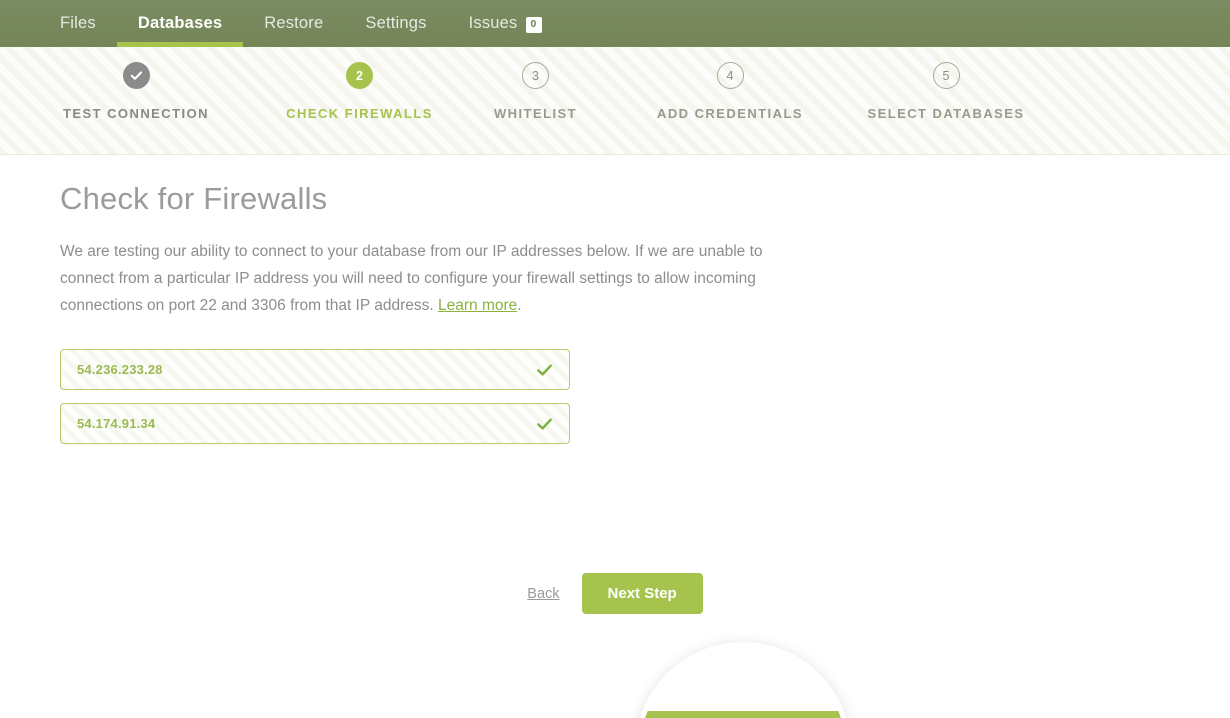  What do you see at coordinates (116, 423) in the screenshot?
I see `ip-address-value: 54.174.91.34` at bounding box center [116, 423].